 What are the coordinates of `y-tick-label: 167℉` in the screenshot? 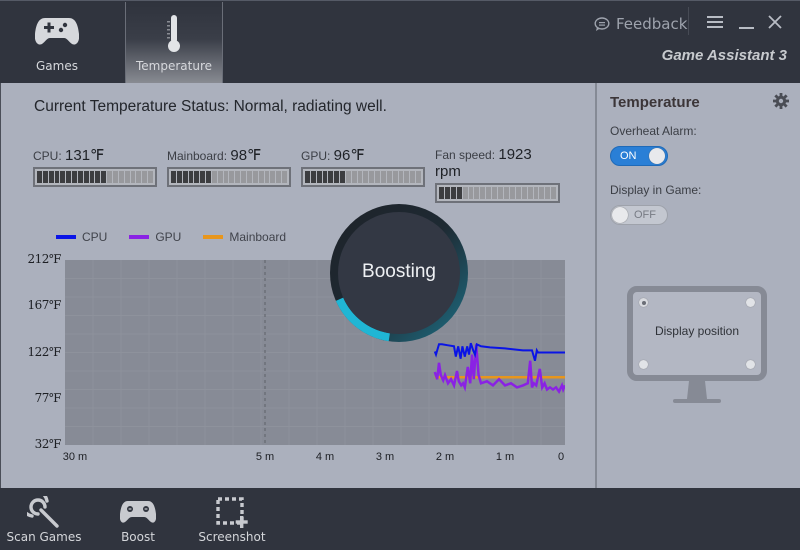 It's located at (44, 305).